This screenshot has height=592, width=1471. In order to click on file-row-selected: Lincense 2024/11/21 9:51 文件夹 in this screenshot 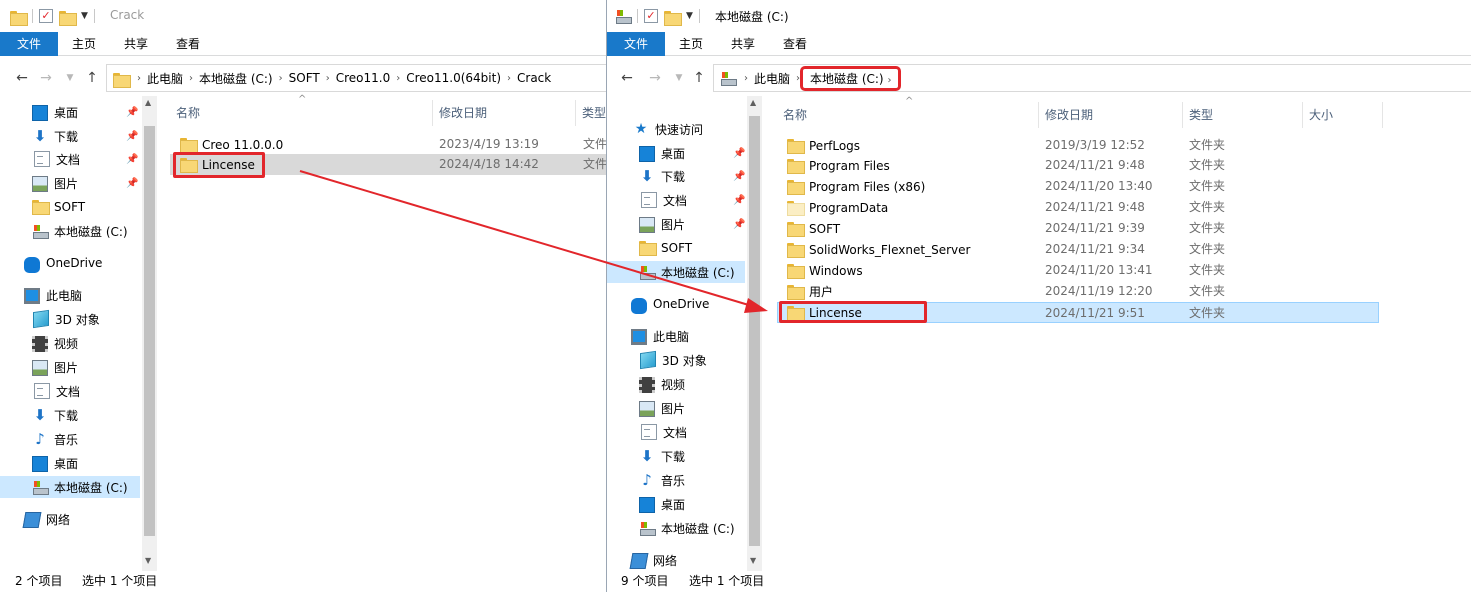, I will do `click(1078, 312)`.